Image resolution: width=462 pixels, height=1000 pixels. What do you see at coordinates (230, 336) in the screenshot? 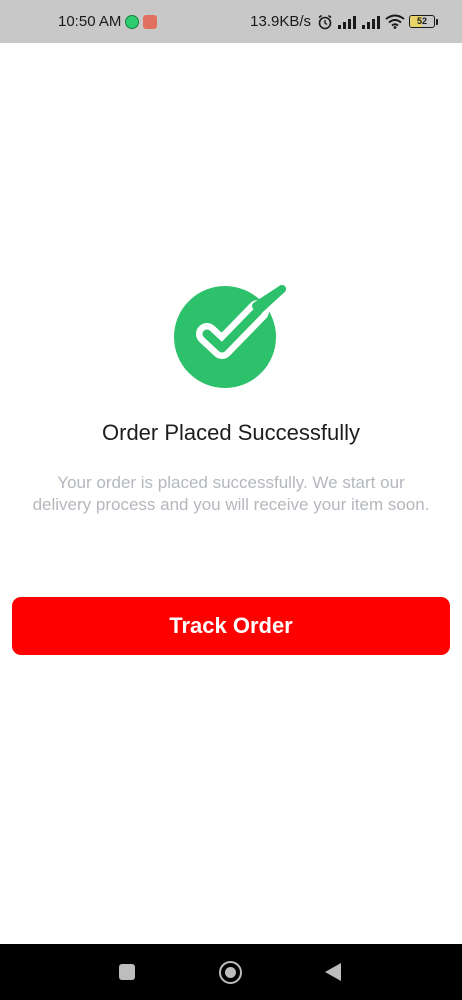
I see `check-circle-icon` at bounding box center [230, 336].